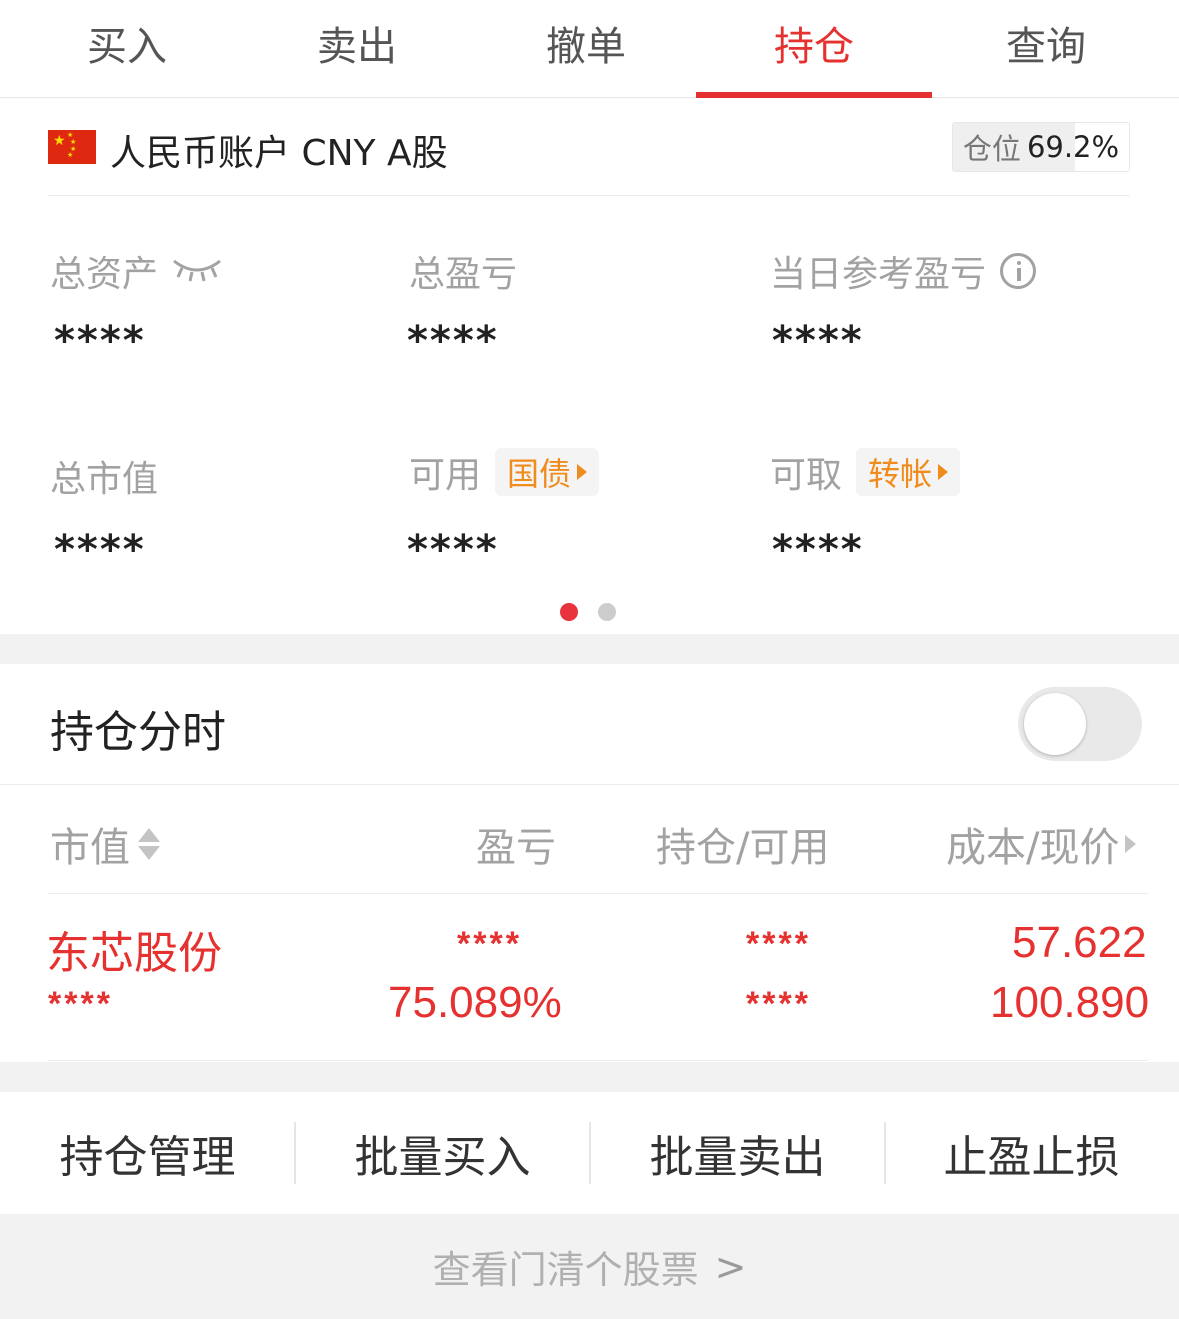 This screenshot has height=1319, width=1179. What do you see at coordinates (878, 274) in the screenshot?
I see `daily-pnl-label-text: 当日参考盈亏` at bounding box center [878, 274].